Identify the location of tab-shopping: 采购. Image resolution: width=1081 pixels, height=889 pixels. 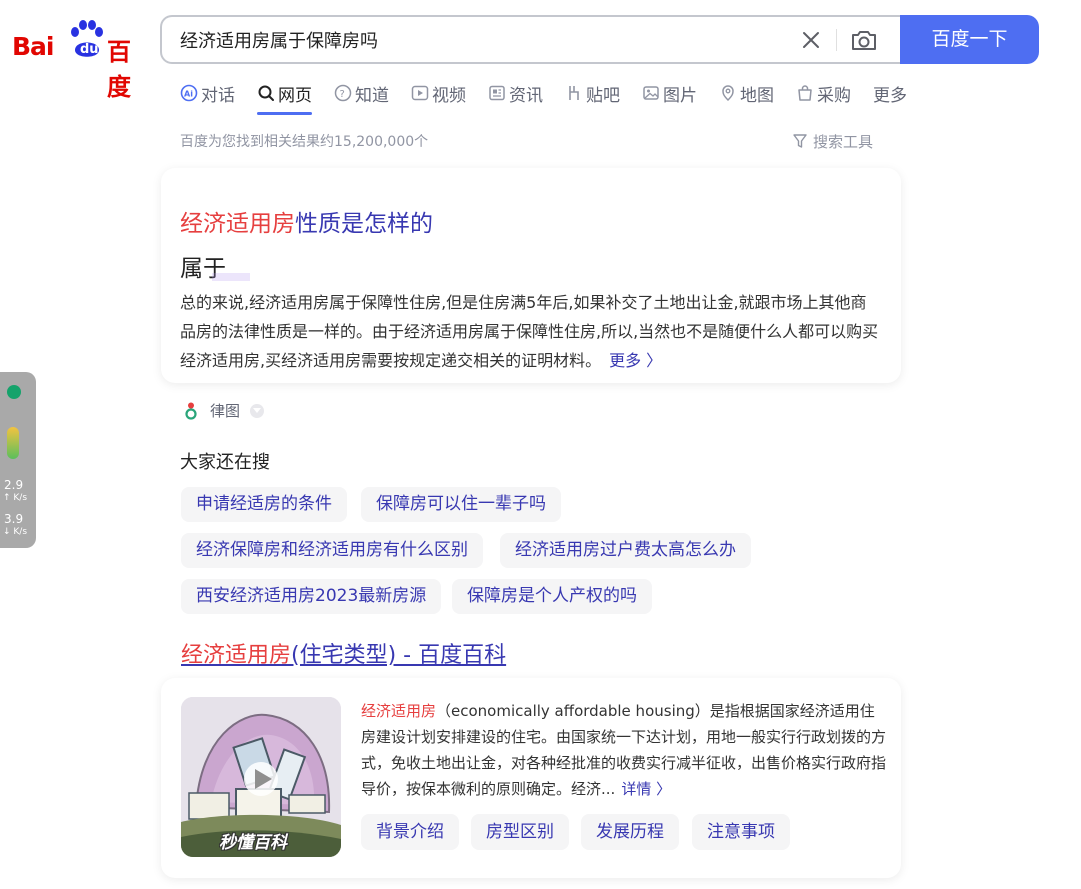
(823, 93).